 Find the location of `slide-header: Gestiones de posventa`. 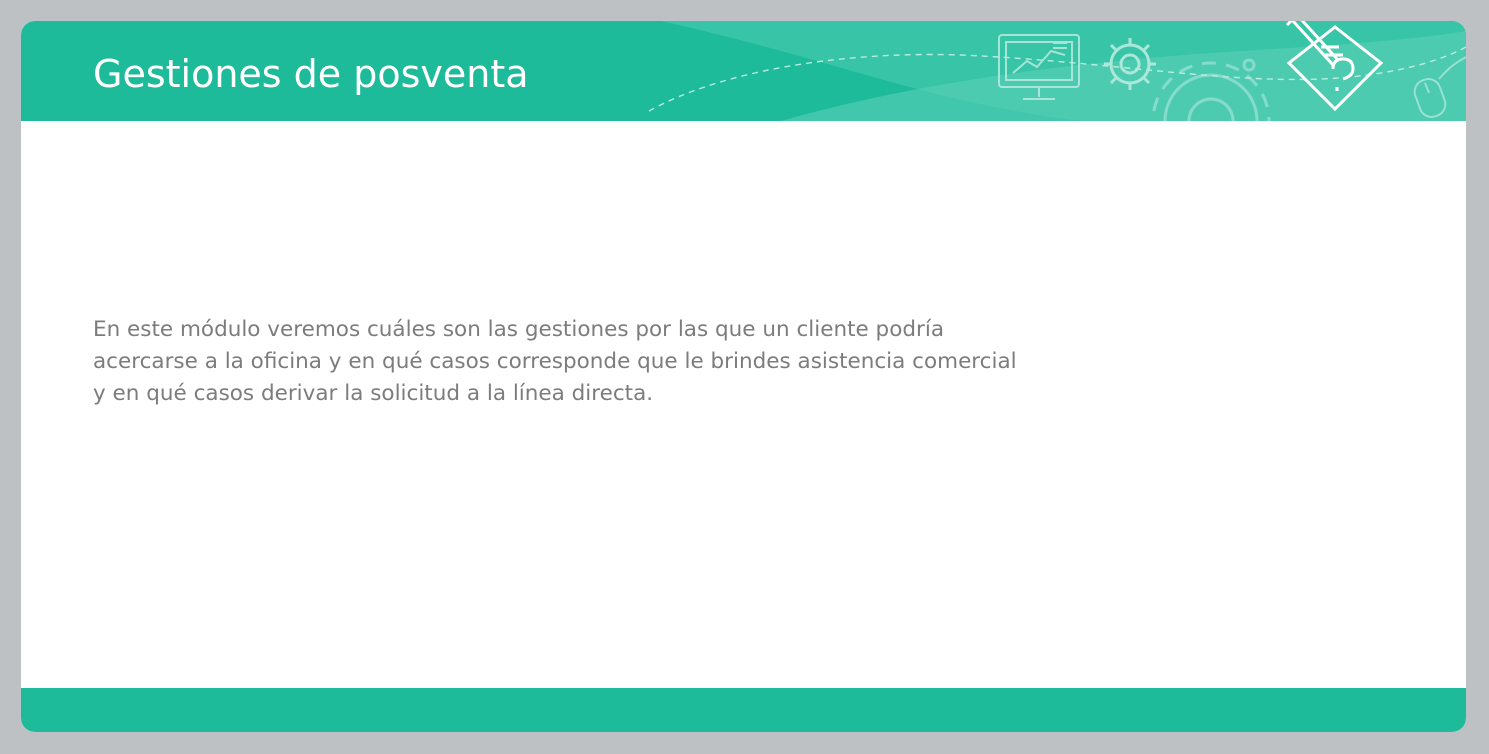

slide-header: Gestiones de posventa is located at coordinates (743, 71).